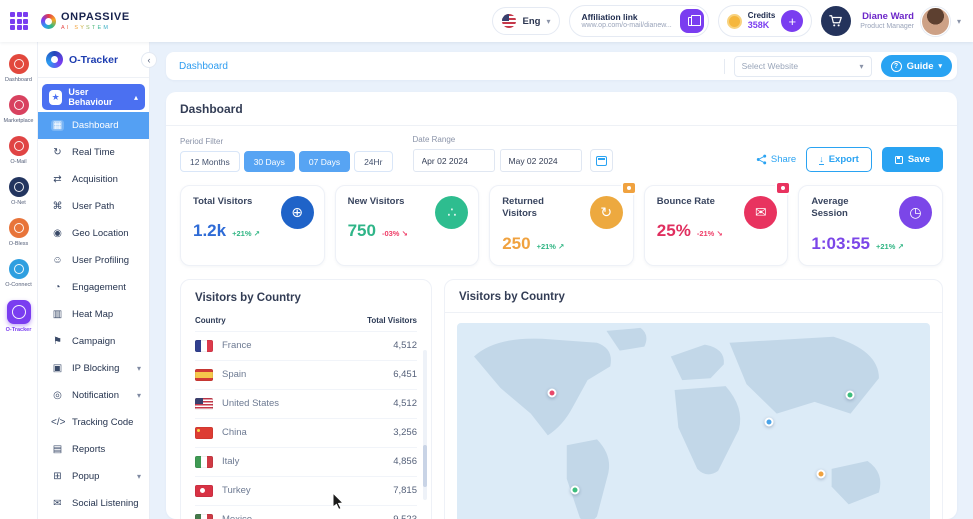  Describe the element at coordinates (425, 465) in the screenshot. I see `scrollbar-thumb` at that location.